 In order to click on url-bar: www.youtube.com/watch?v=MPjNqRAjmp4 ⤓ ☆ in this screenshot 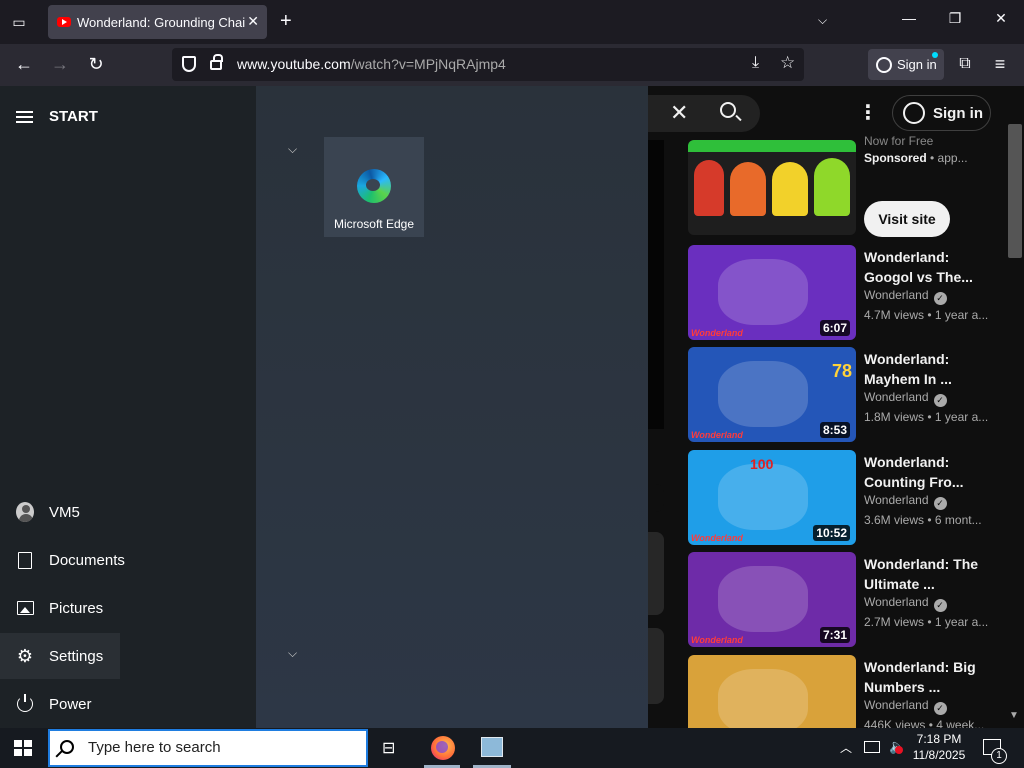, I will do `click(488, 64)`.